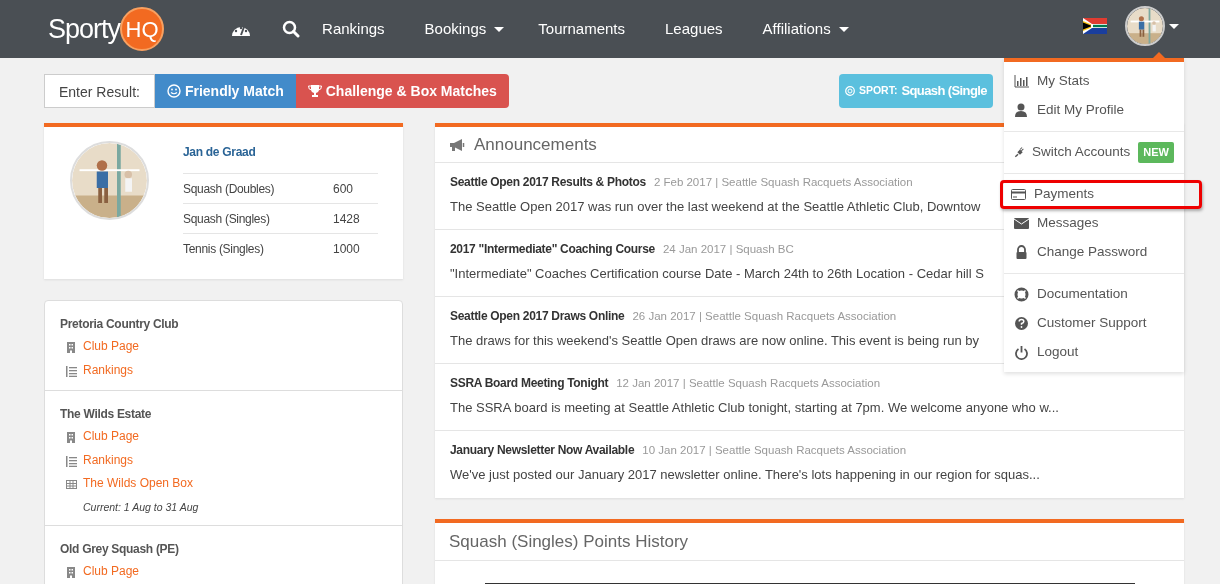 The height and width of the screenshot is (584, 1220). I want to click on sport-name: Squash (Singles), so click(227, 219).